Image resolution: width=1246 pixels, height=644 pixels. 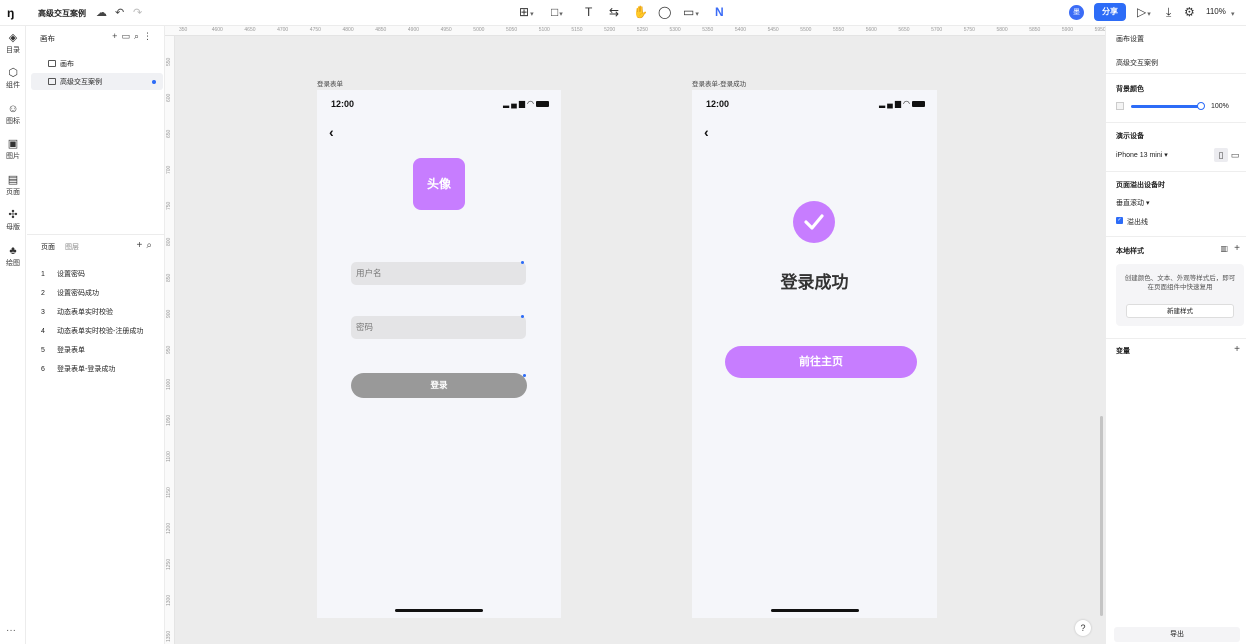 What do you see at coordinates (43, 350) in the screenshot?
I see `page-number: 5` at bounding box center [43, 350].